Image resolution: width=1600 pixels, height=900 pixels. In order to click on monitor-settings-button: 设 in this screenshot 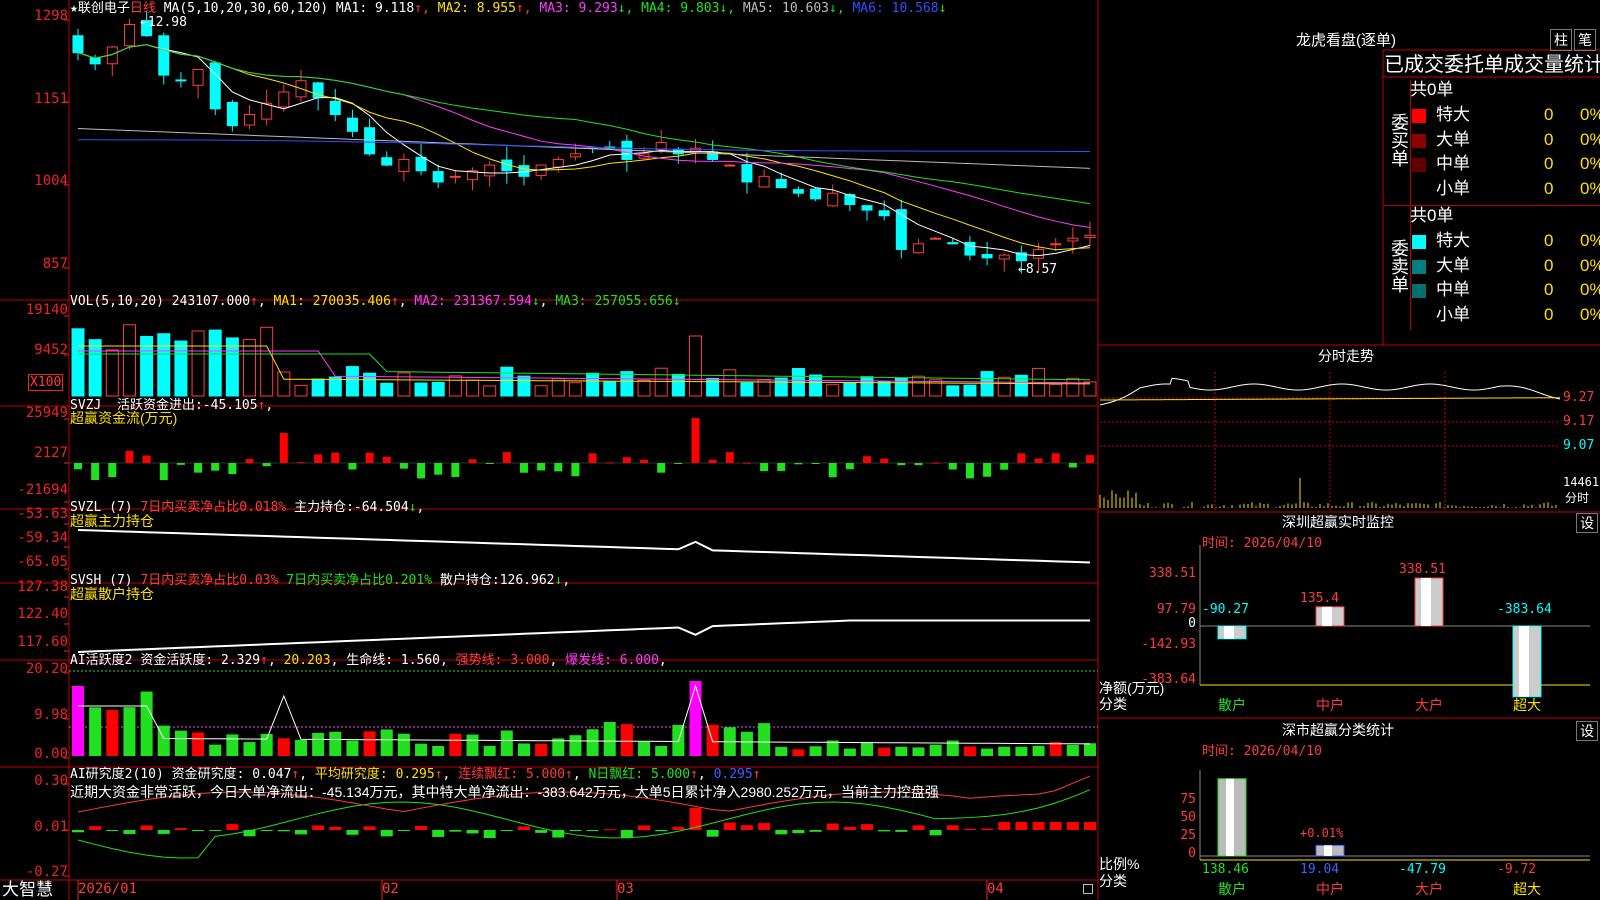, I will do `click(1587, 523)`.